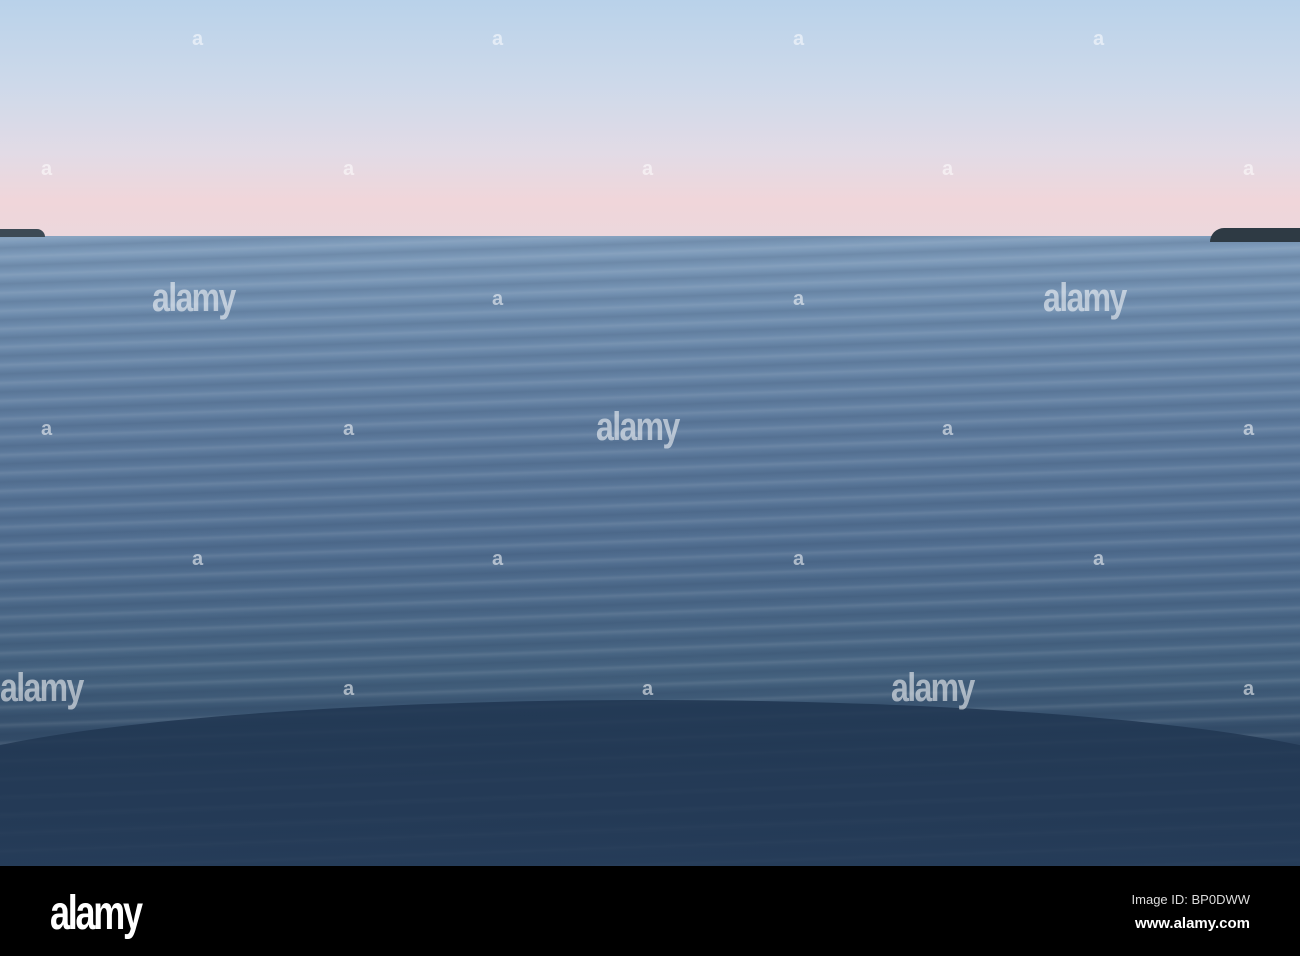  I want to click on headland-left, so click(22, 233).